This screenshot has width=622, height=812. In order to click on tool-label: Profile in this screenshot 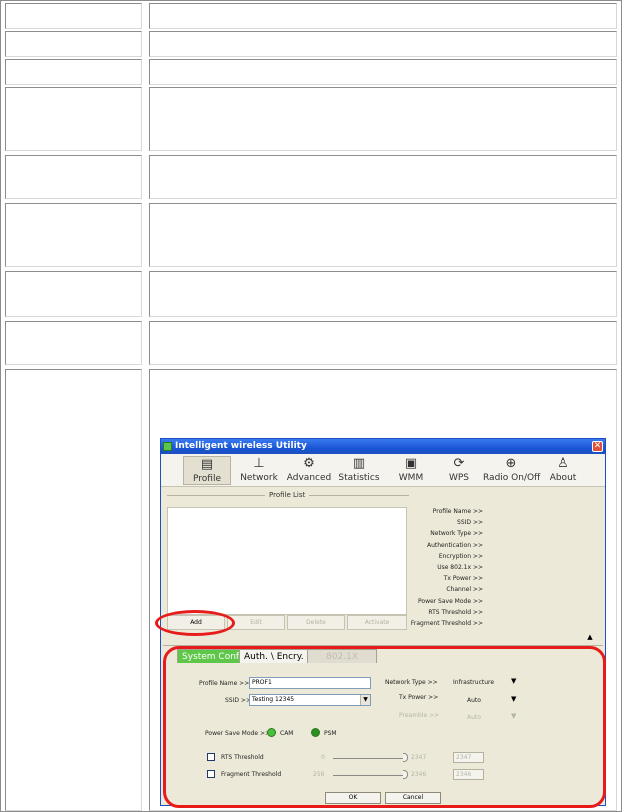, I will do `click(207, 479)`.